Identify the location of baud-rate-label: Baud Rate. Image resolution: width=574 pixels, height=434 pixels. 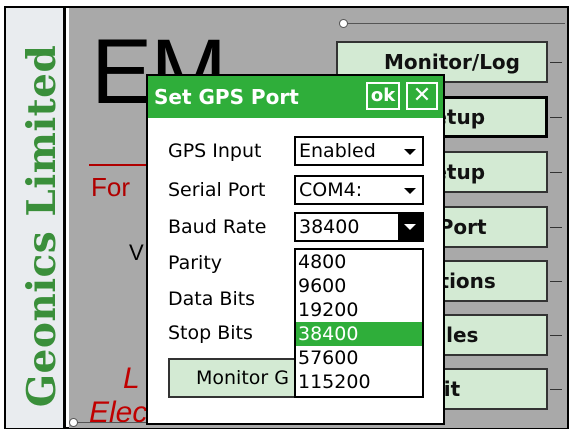
(217, 227).